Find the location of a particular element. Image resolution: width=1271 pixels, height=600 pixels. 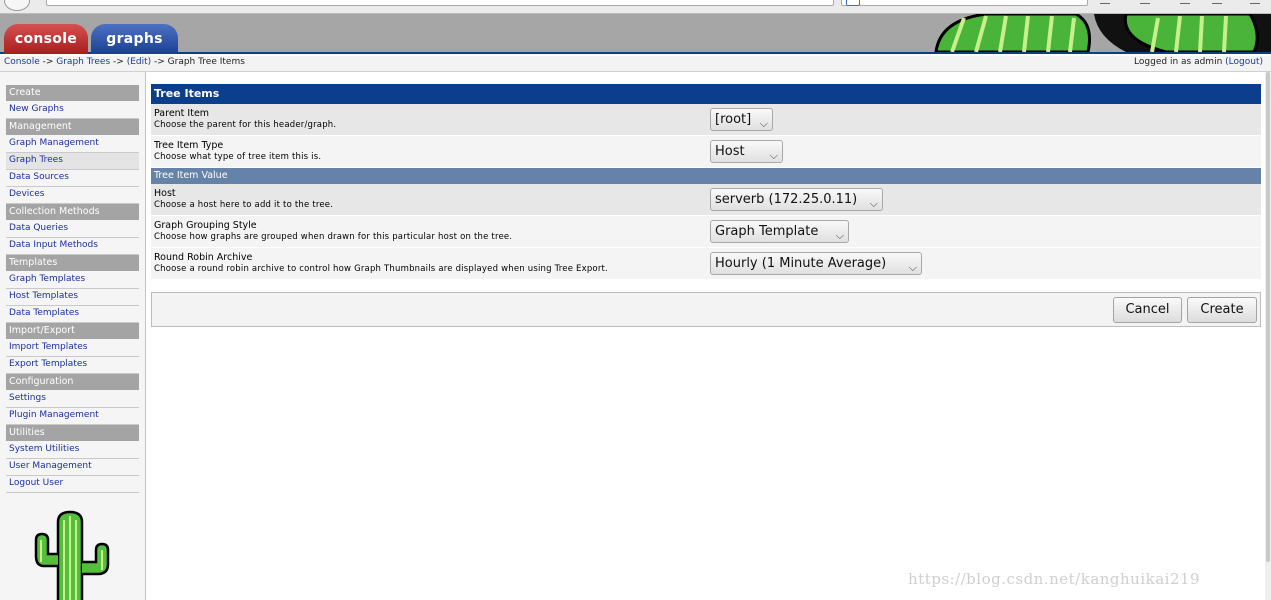

sidebar-item-settings: Settings is located at coordinates (72, 399).